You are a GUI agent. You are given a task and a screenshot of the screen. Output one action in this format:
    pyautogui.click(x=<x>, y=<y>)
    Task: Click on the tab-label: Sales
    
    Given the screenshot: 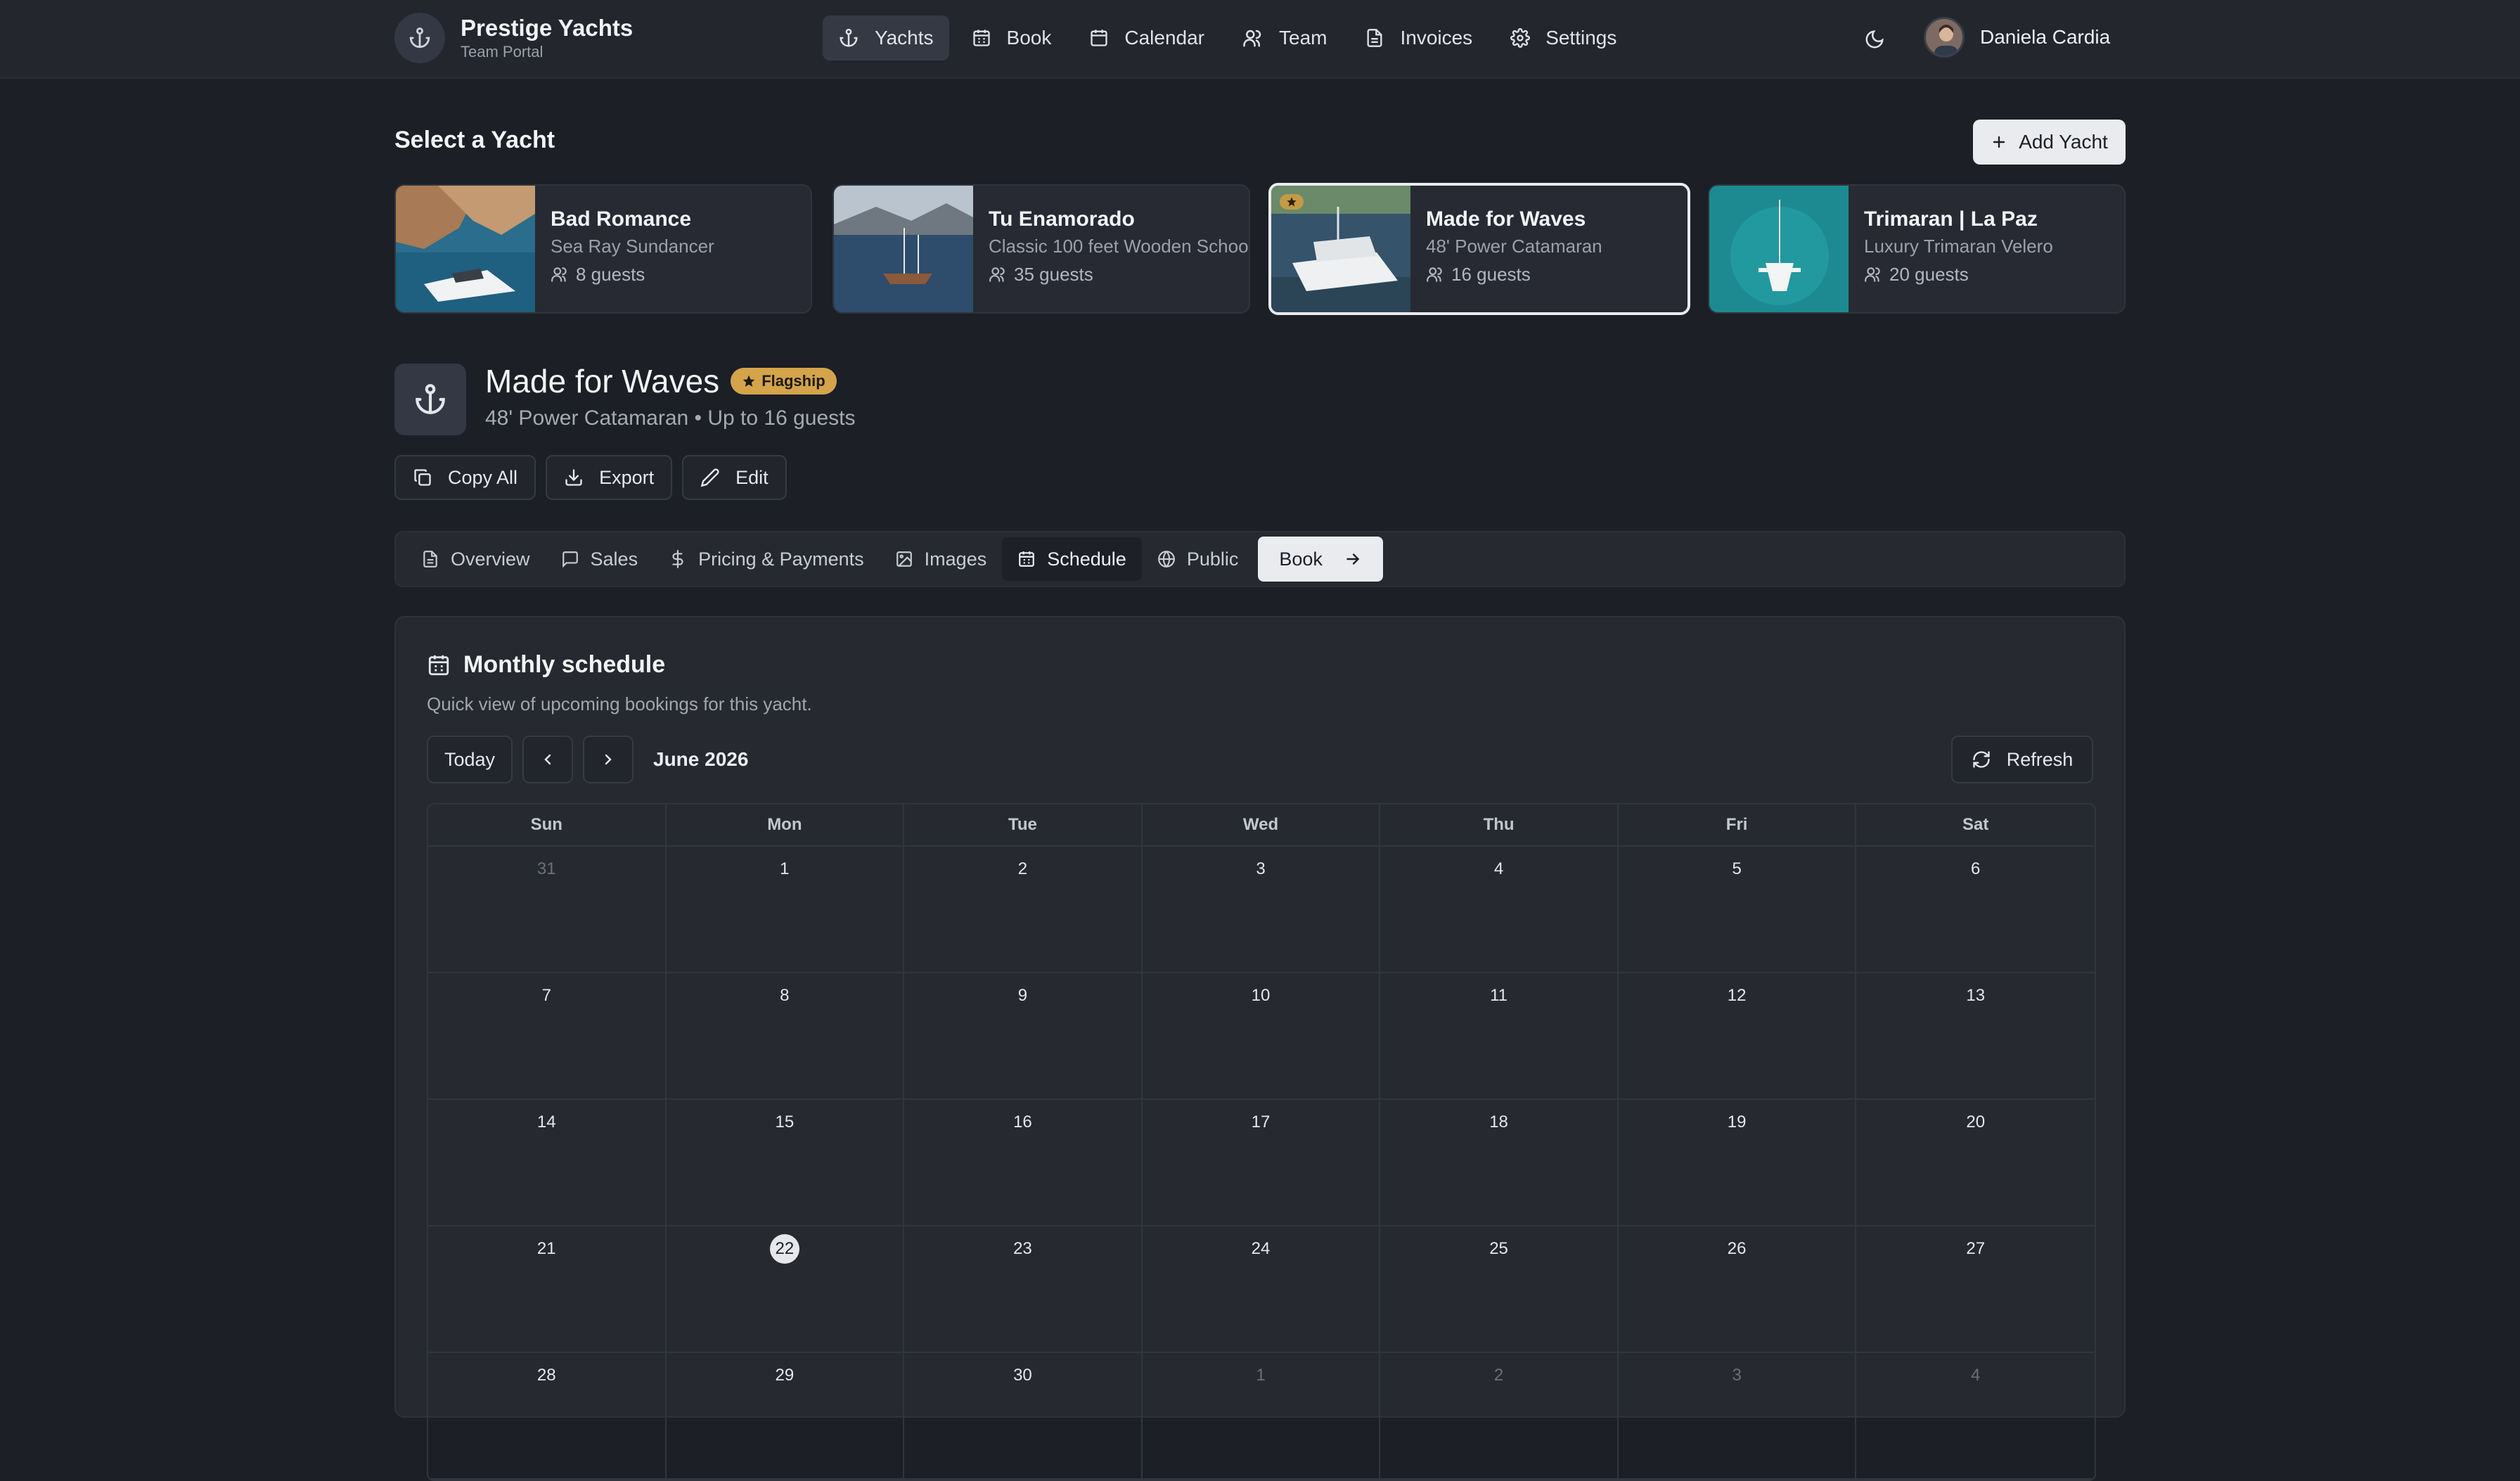 What is the action you would take?
    pyautogui.click(x=614, y=559)
    